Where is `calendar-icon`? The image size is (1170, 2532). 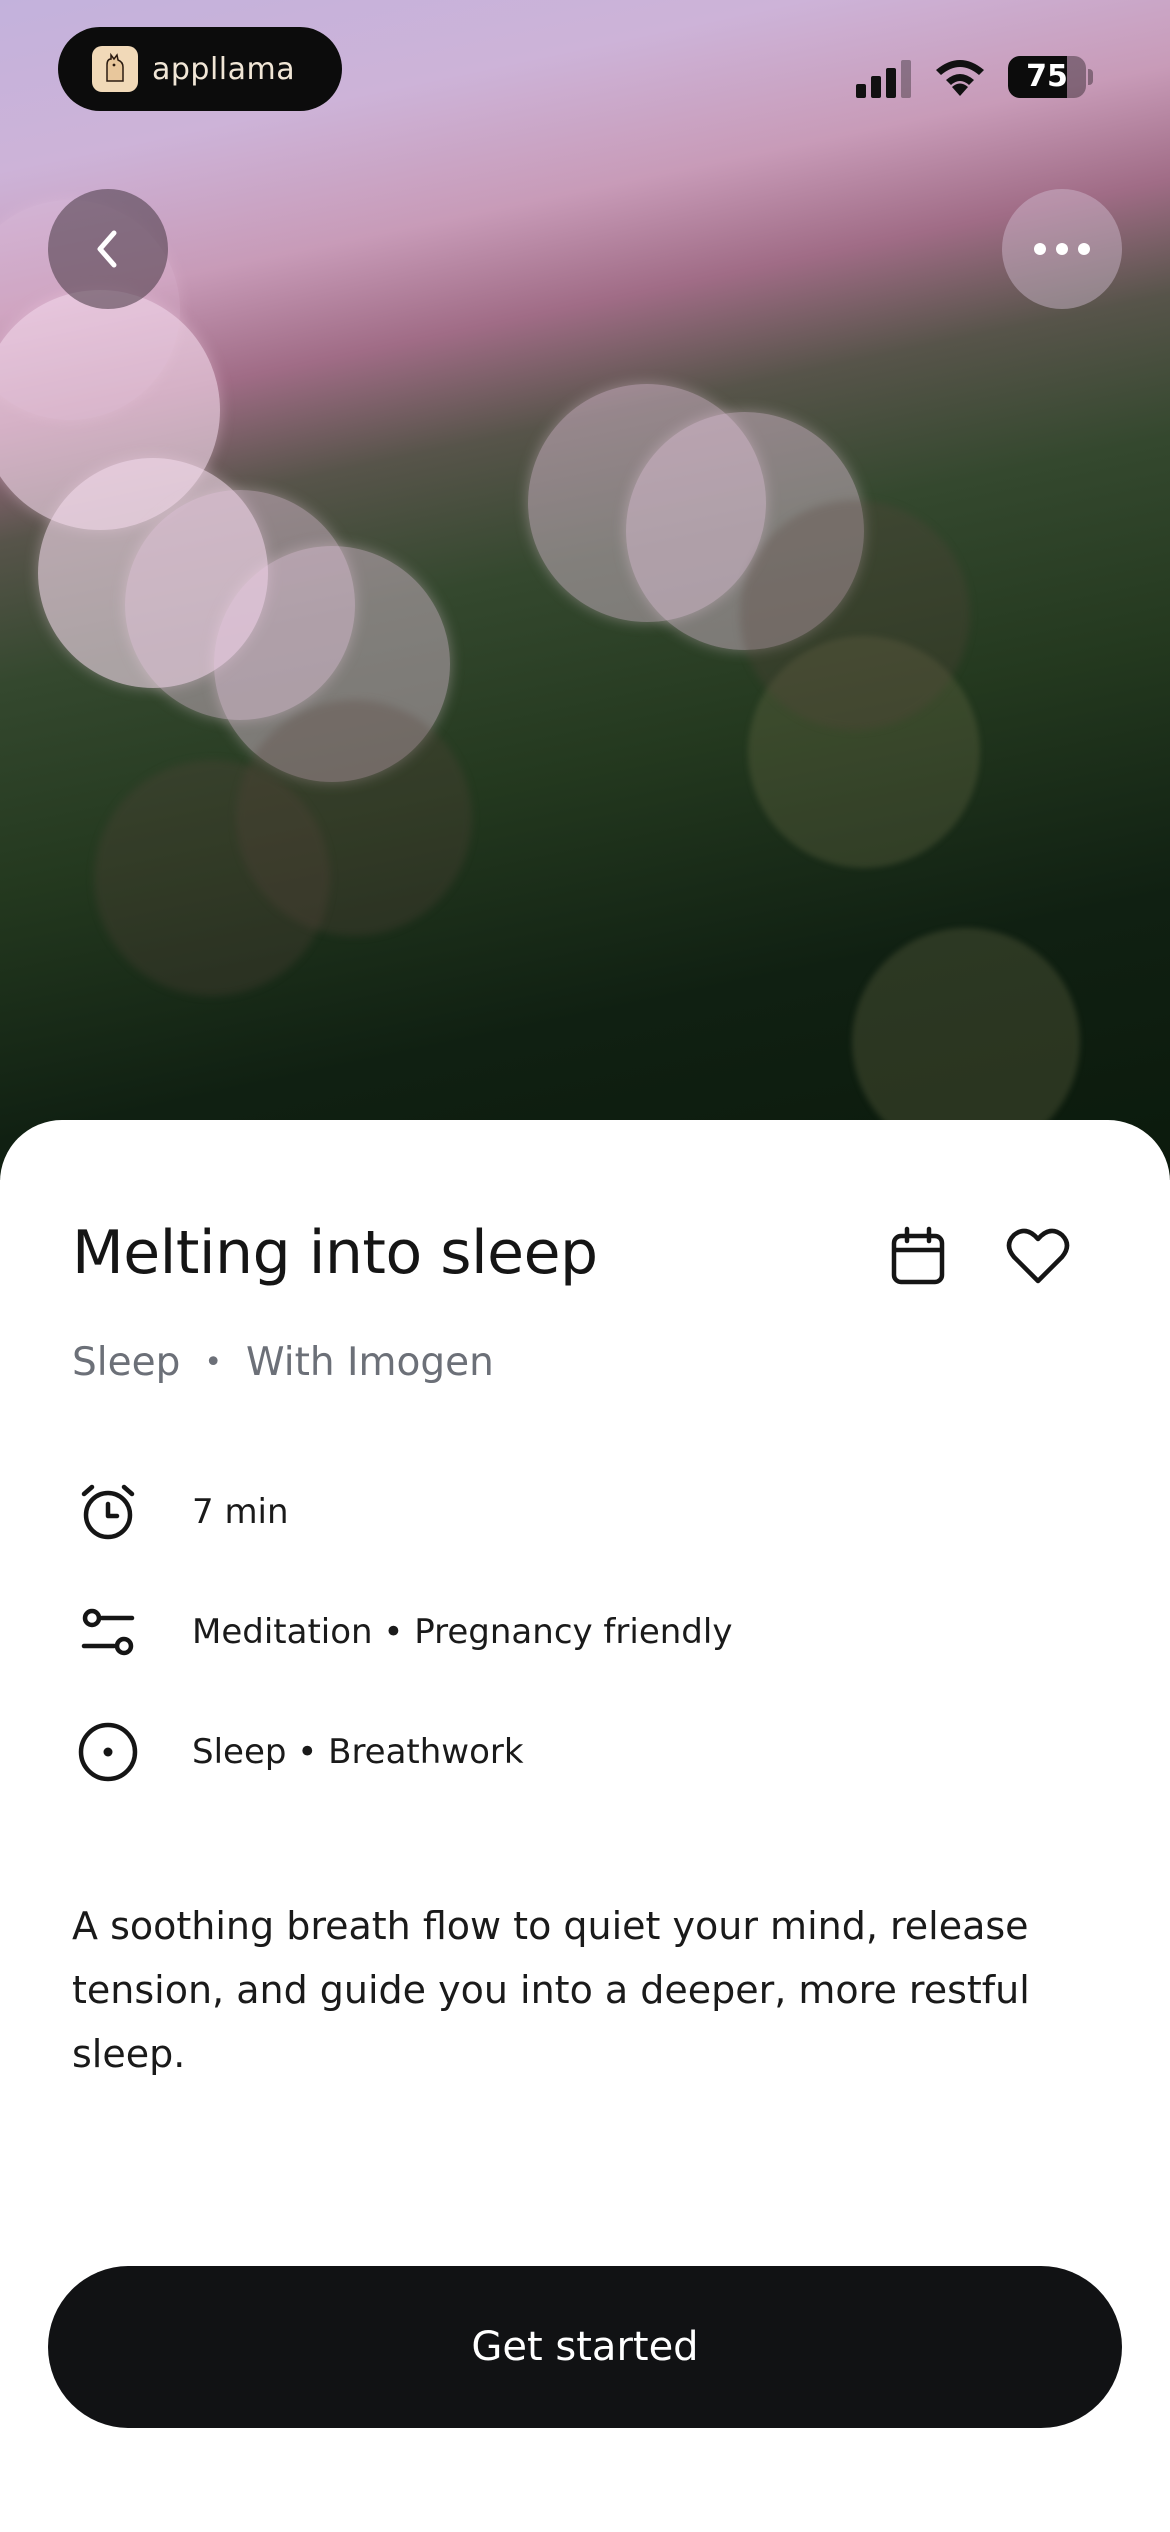 calendar-icon is located at coordinates (918, 1255).